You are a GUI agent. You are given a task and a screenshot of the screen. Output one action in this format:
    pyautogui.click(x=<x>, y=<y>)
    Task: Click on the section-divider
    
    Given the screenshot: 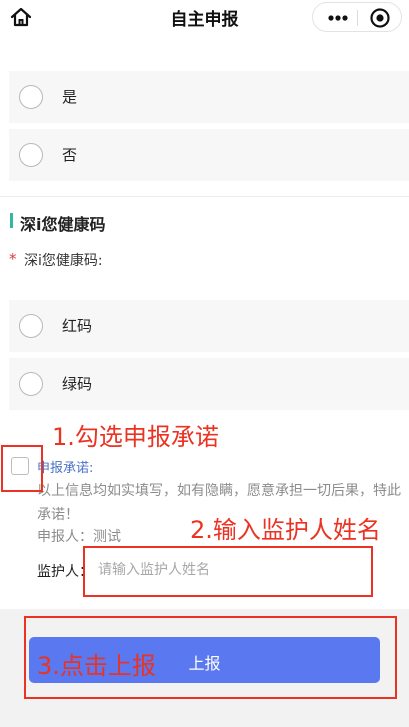 What is the action you would take?
    pyautogui.click(x=204, y=196)
    